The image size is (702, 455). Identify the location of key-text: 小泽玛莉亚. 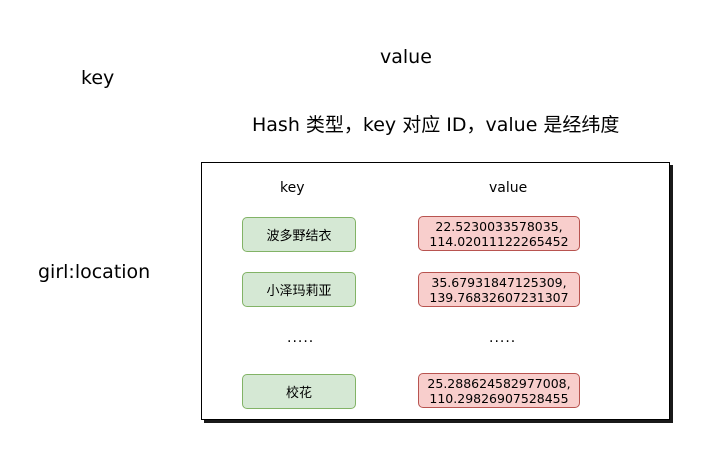
(299, 291).